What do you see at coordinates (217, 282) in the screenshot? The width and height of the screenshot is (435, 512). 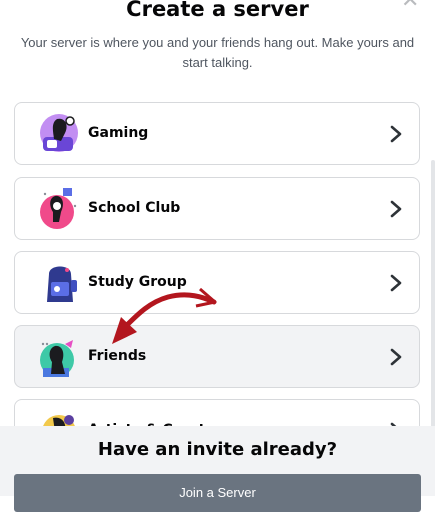 I see `template-study-group: Study Group` at bounding box center [217, 282].